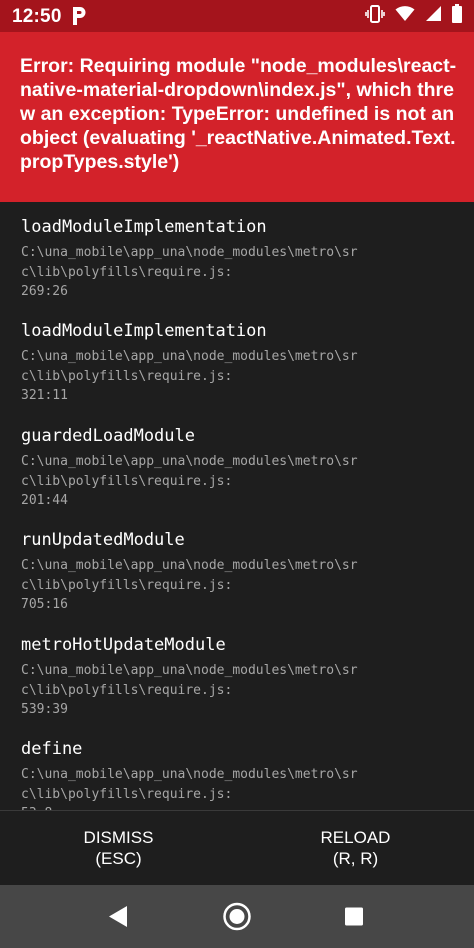 The height and width of the screenshot is (948, 474). I want to click on battery-icon, so click(457, 16).